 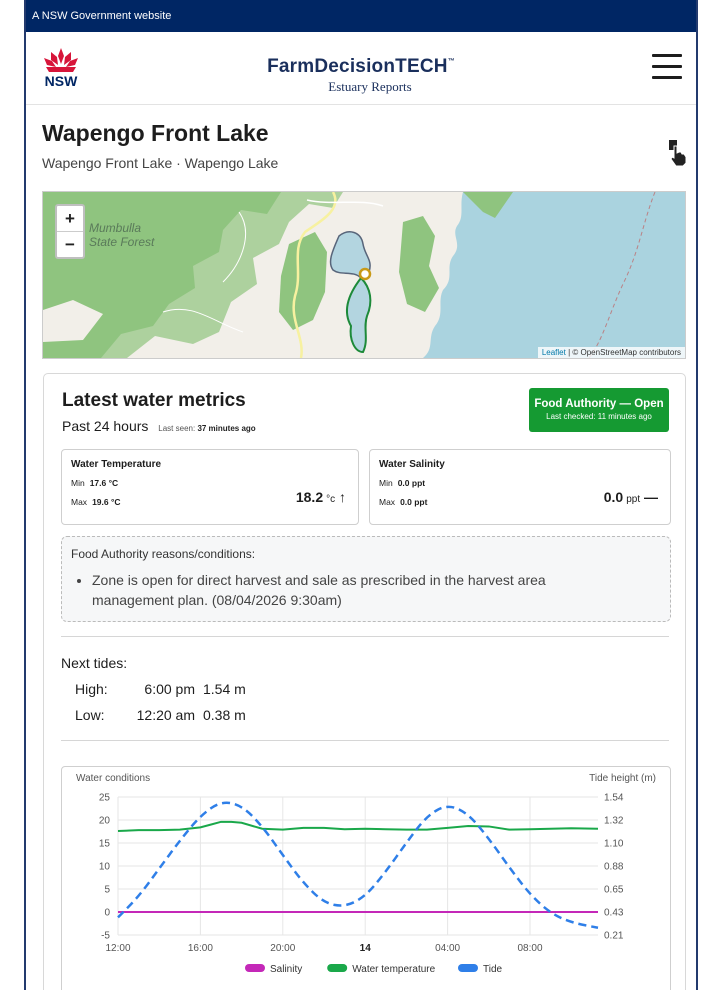 I want to click on temp-current-value: 18.2, so click(x=309, y=497).